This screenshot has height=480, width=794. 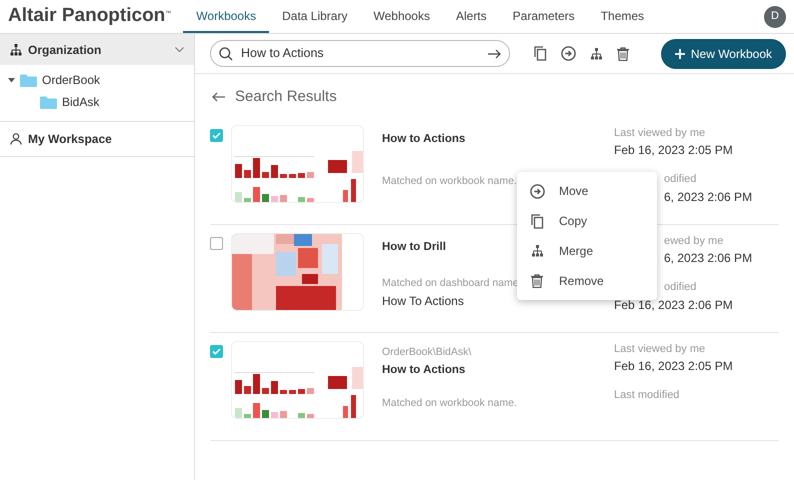 I want to click on sidebar-title: Organization, so click(x=65, y=50).